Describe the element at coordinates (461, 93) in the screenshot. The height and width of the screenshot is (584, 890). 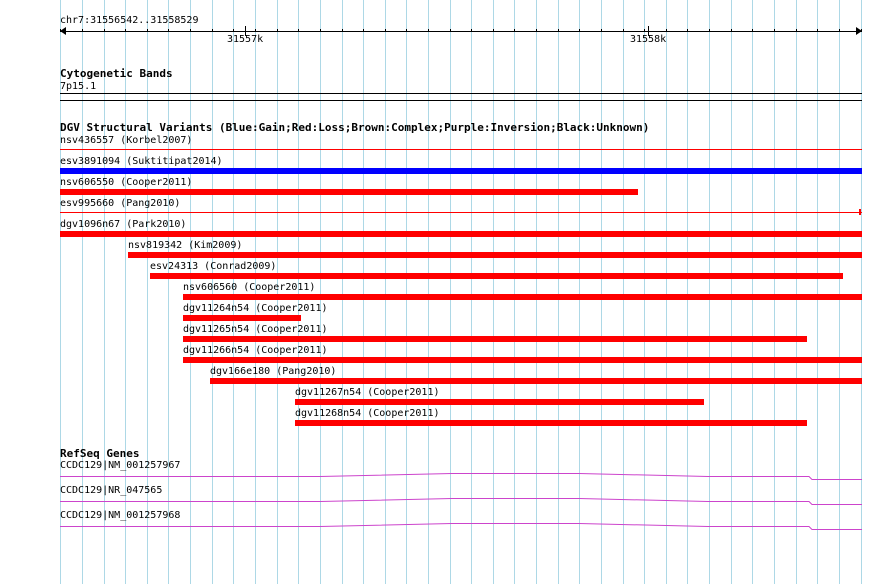
I see `cytoband-line-top` at that location.